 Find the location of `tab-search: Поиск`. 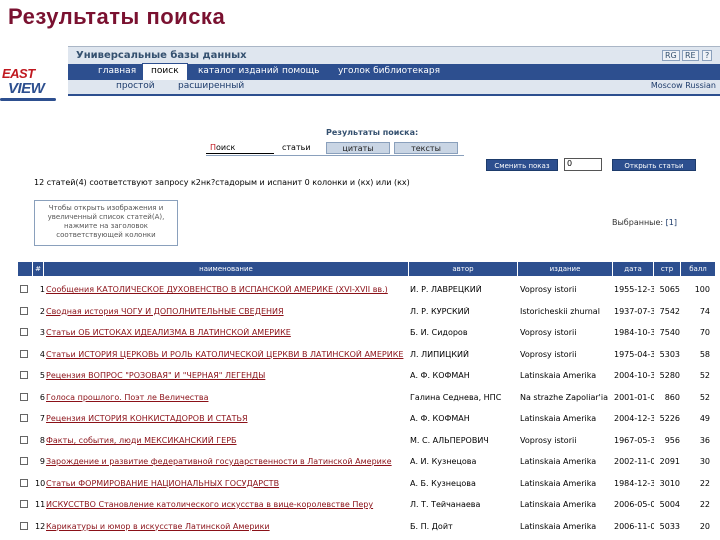

tab-search: Поиск is located at coordinates (240, 148).